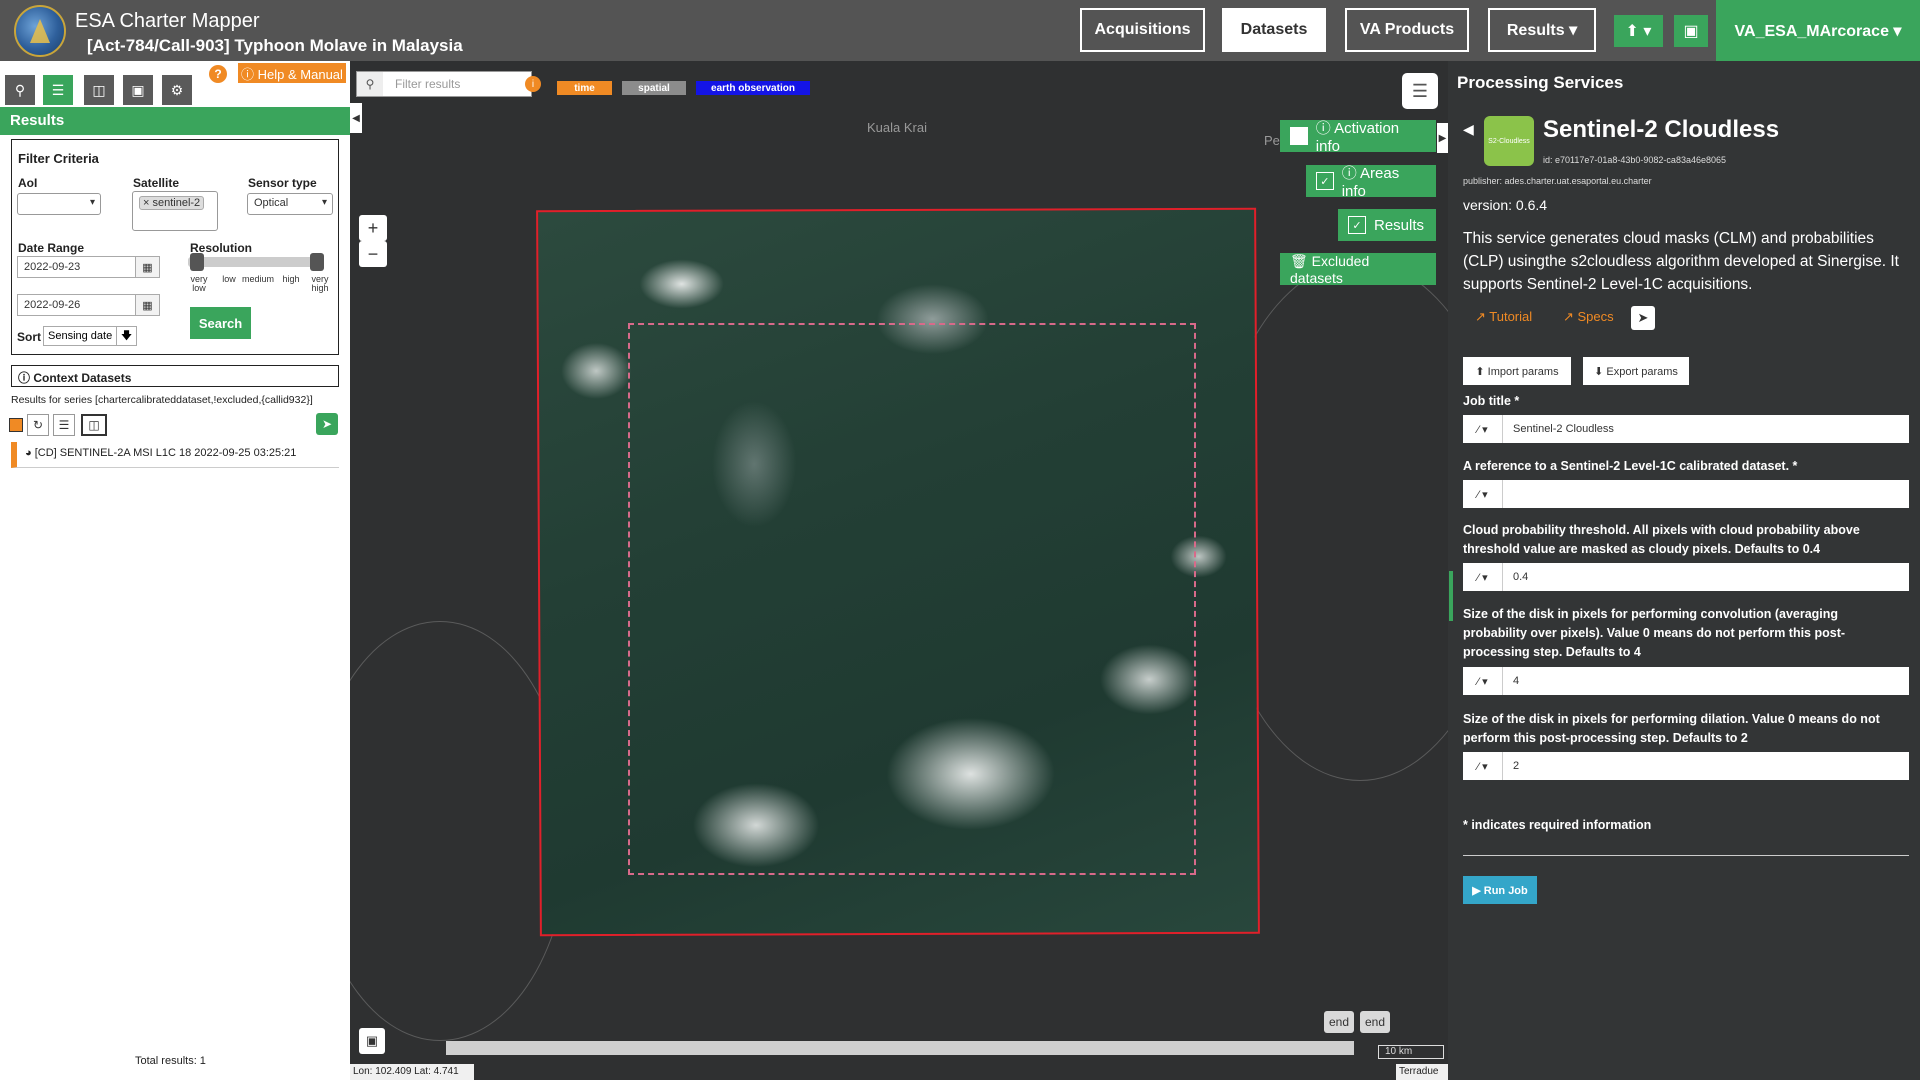 The image size is (1920, 1080). I want to click on specs-link: ↗ Specs, so click(1588, 317).